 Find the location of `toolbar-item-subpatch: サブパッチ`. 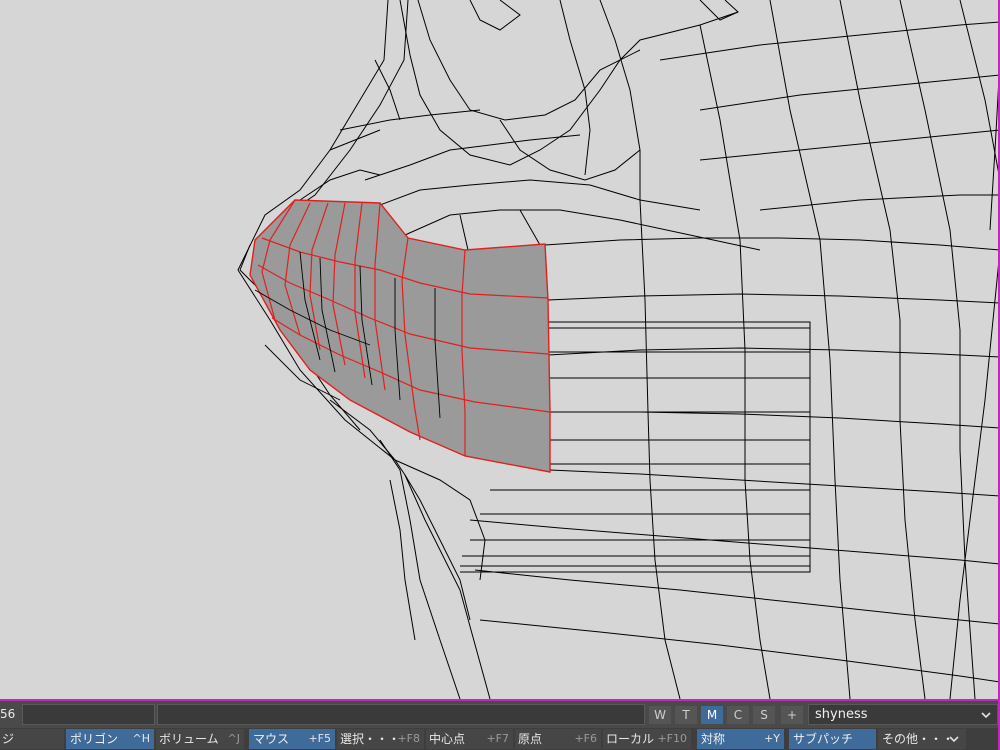

toolbar-item-subpatch: サブパッチ is located at coordinates (832, 739).